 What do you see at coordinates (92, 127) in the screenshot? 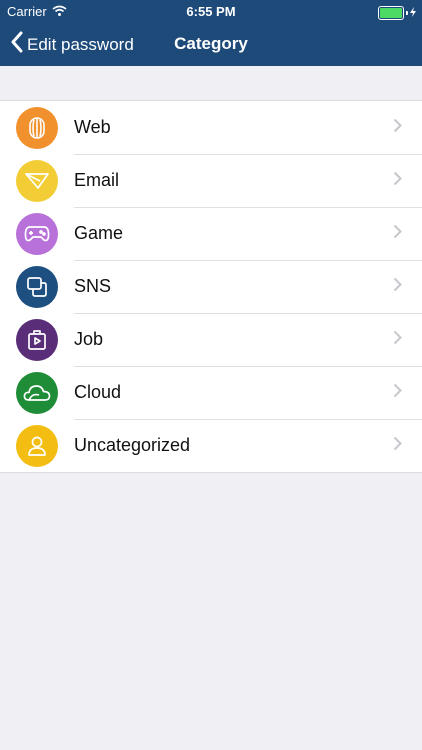
I see `category-label: Web` at bounding box center [92, 127].